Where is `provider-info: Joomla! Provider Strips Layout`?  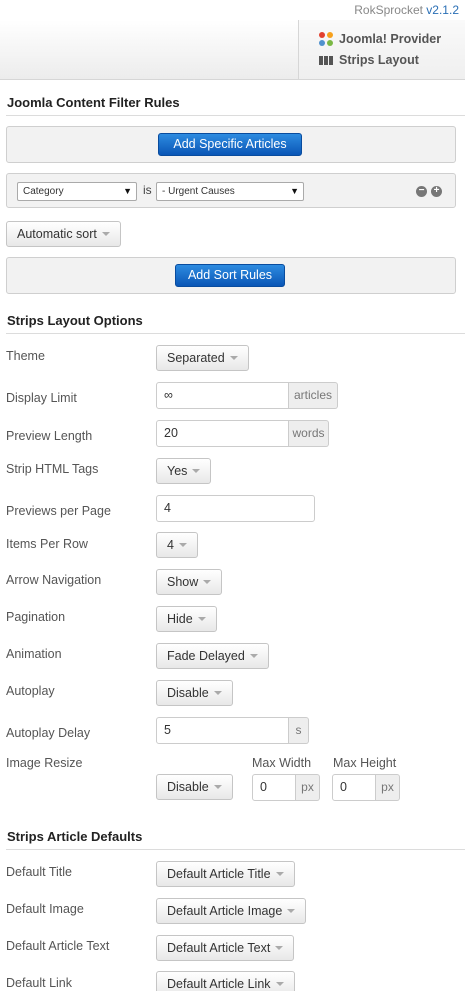 provider-info: Joomla! Provider Strips Layout is located at coordinates (381, 49).